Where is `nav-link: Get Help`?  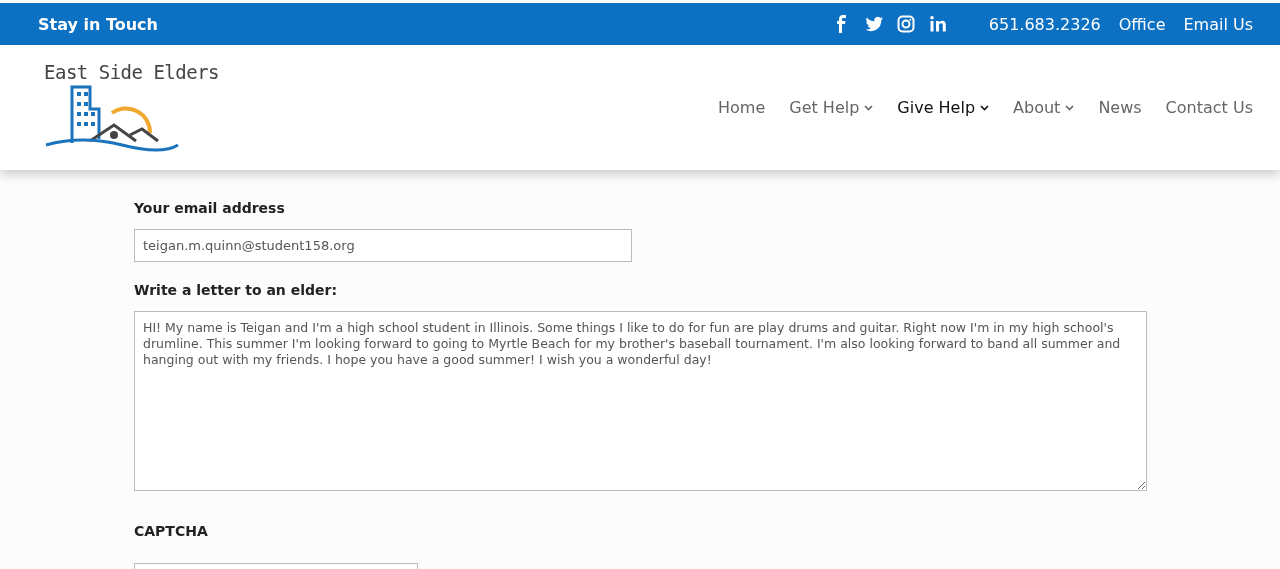
nav-link: Get Help is located at coordinates (831, 107).